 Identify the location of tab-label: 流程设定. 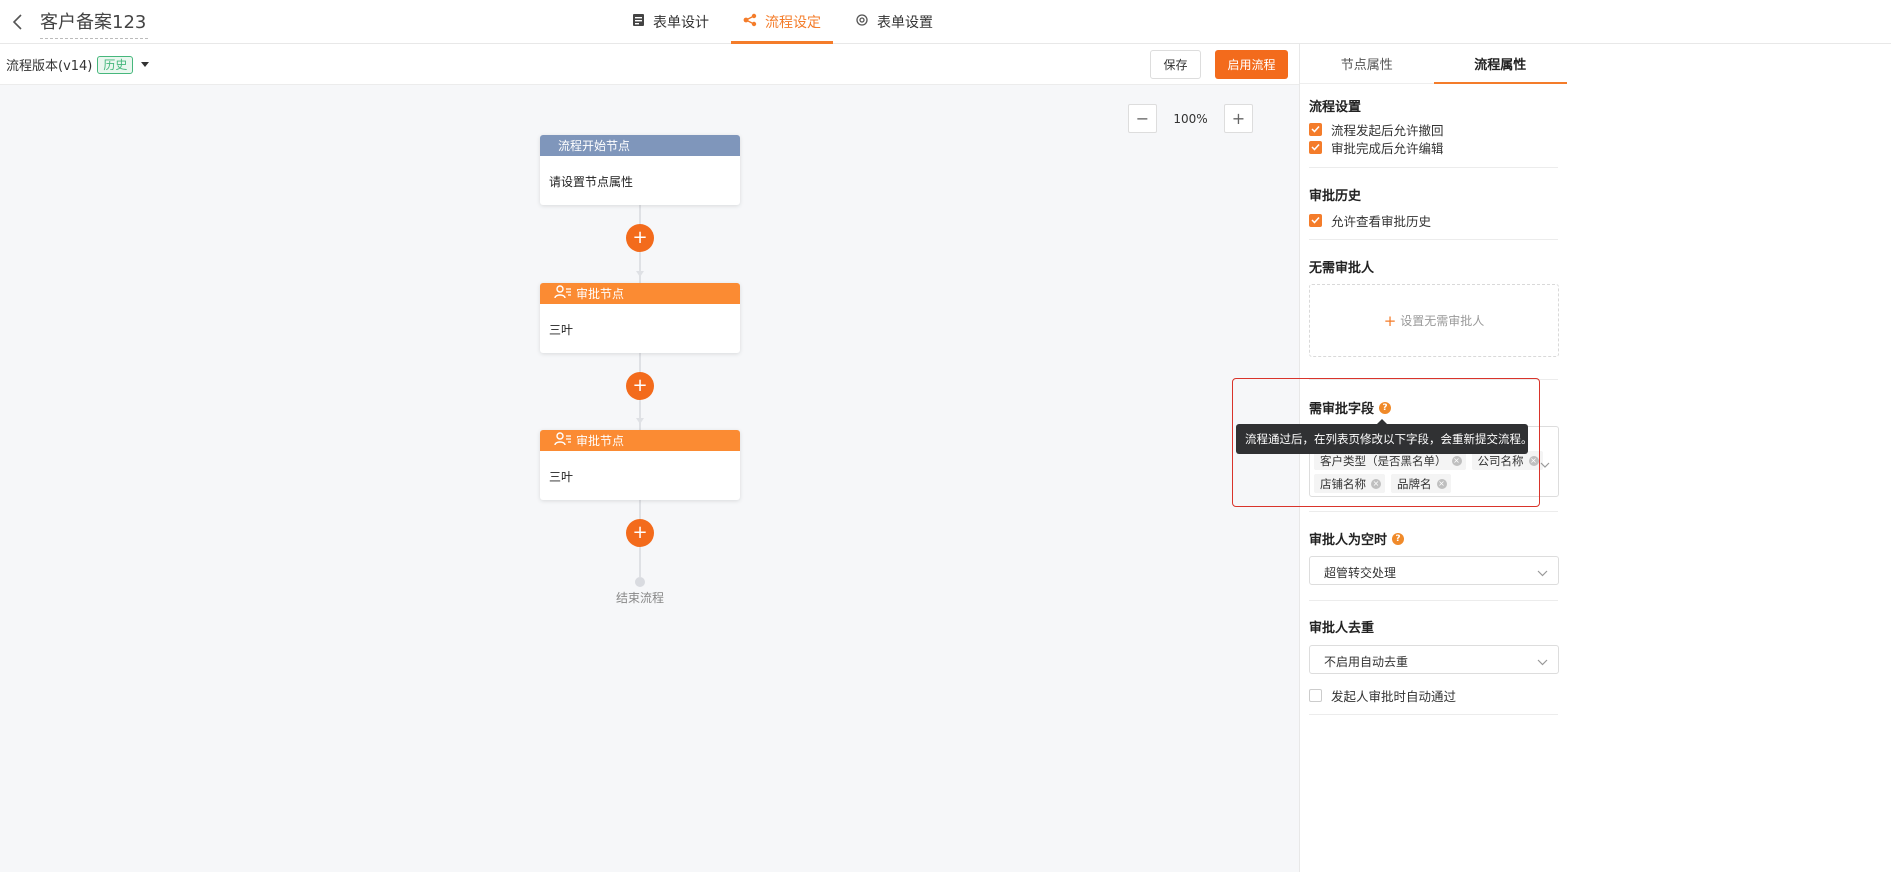
(793, 23).